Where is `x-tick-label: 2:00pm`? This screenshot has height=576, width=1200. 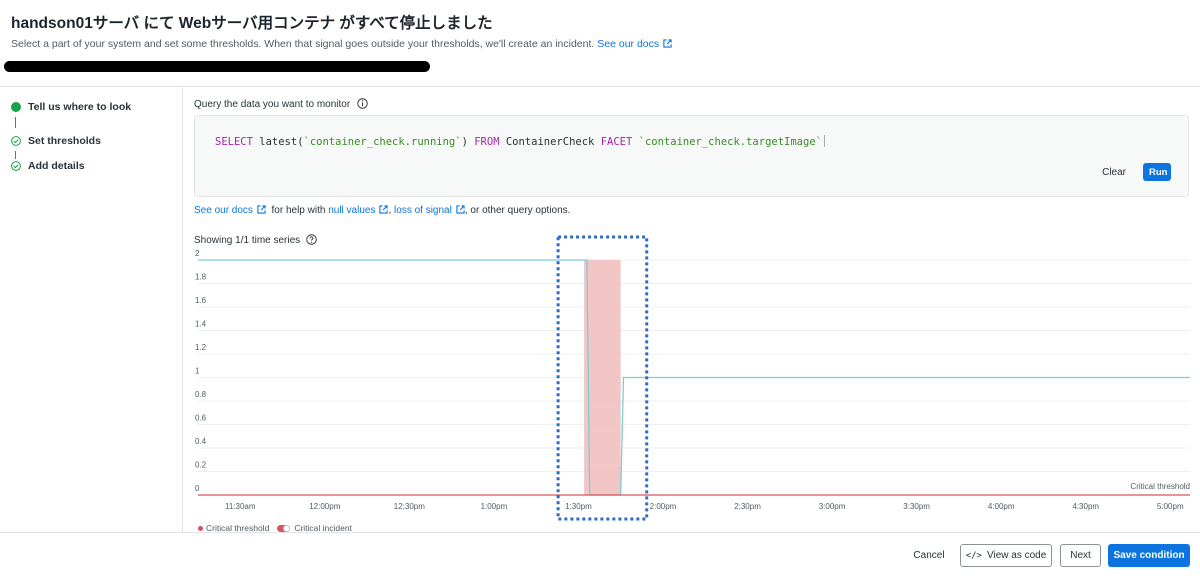 x-tick-label: 2:00pm is located at coordinates (663, 506).